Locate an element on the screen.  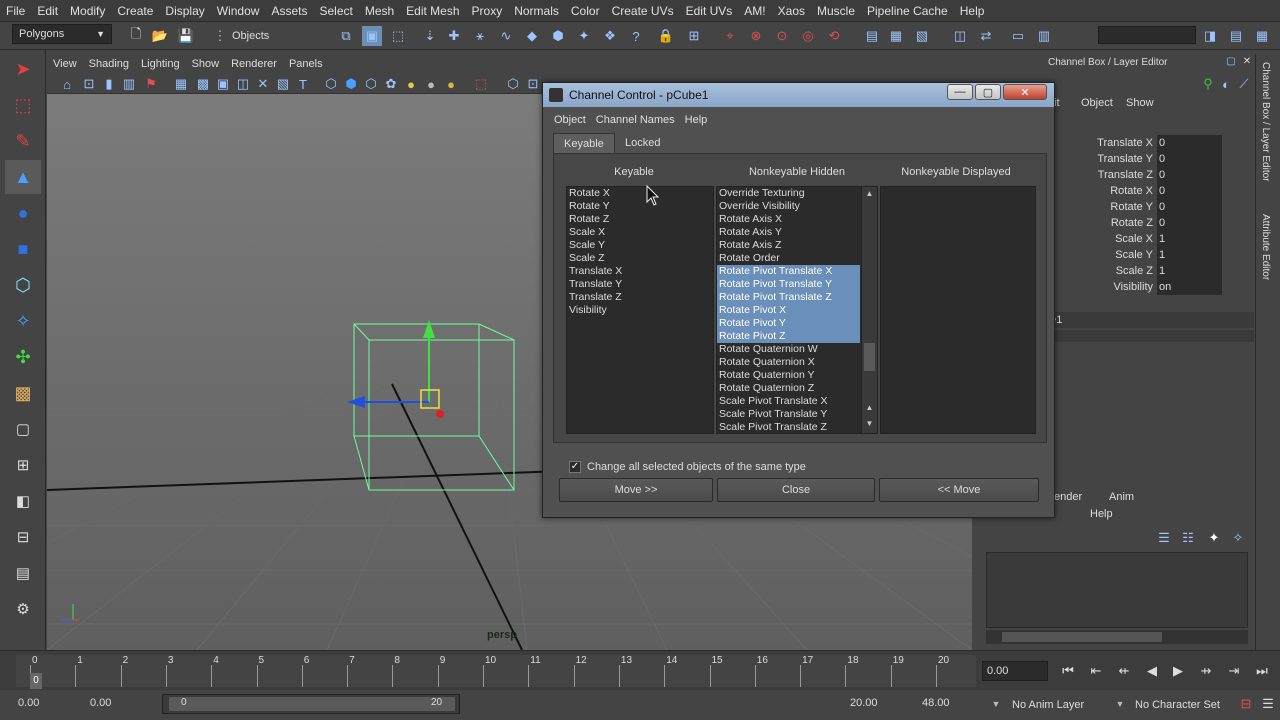
channel-box-menu-show: Show is located at coordinates (1140, 103).